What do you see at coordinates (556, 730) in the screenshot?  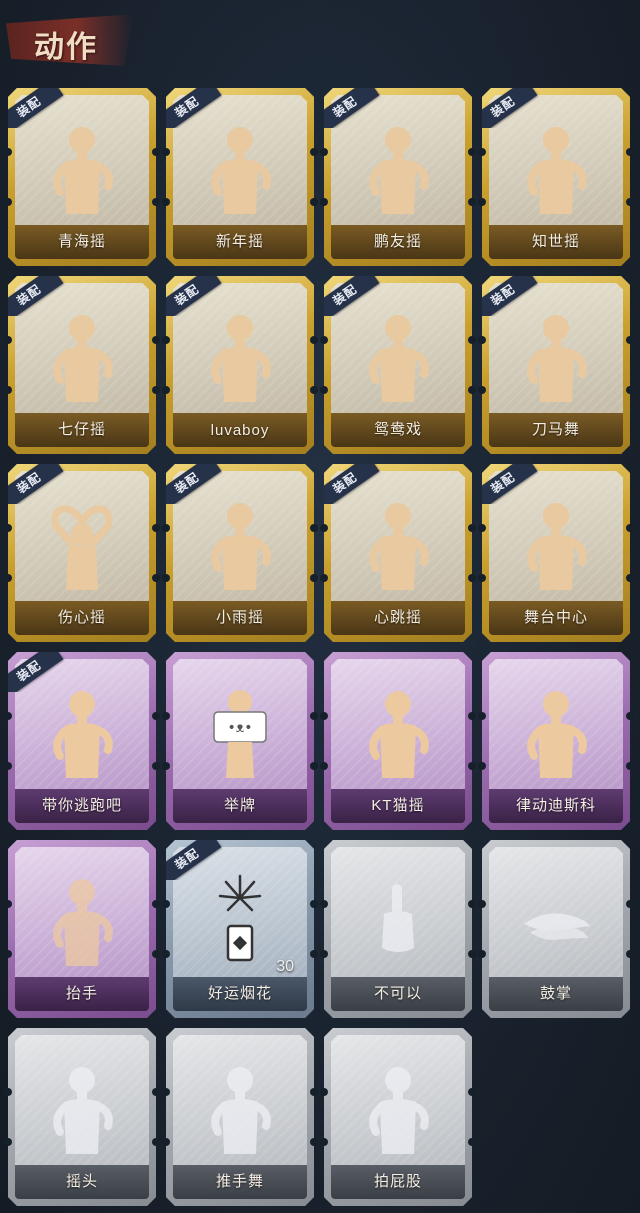 I see `disco-figure-icon` at bounding box center [556, 730].